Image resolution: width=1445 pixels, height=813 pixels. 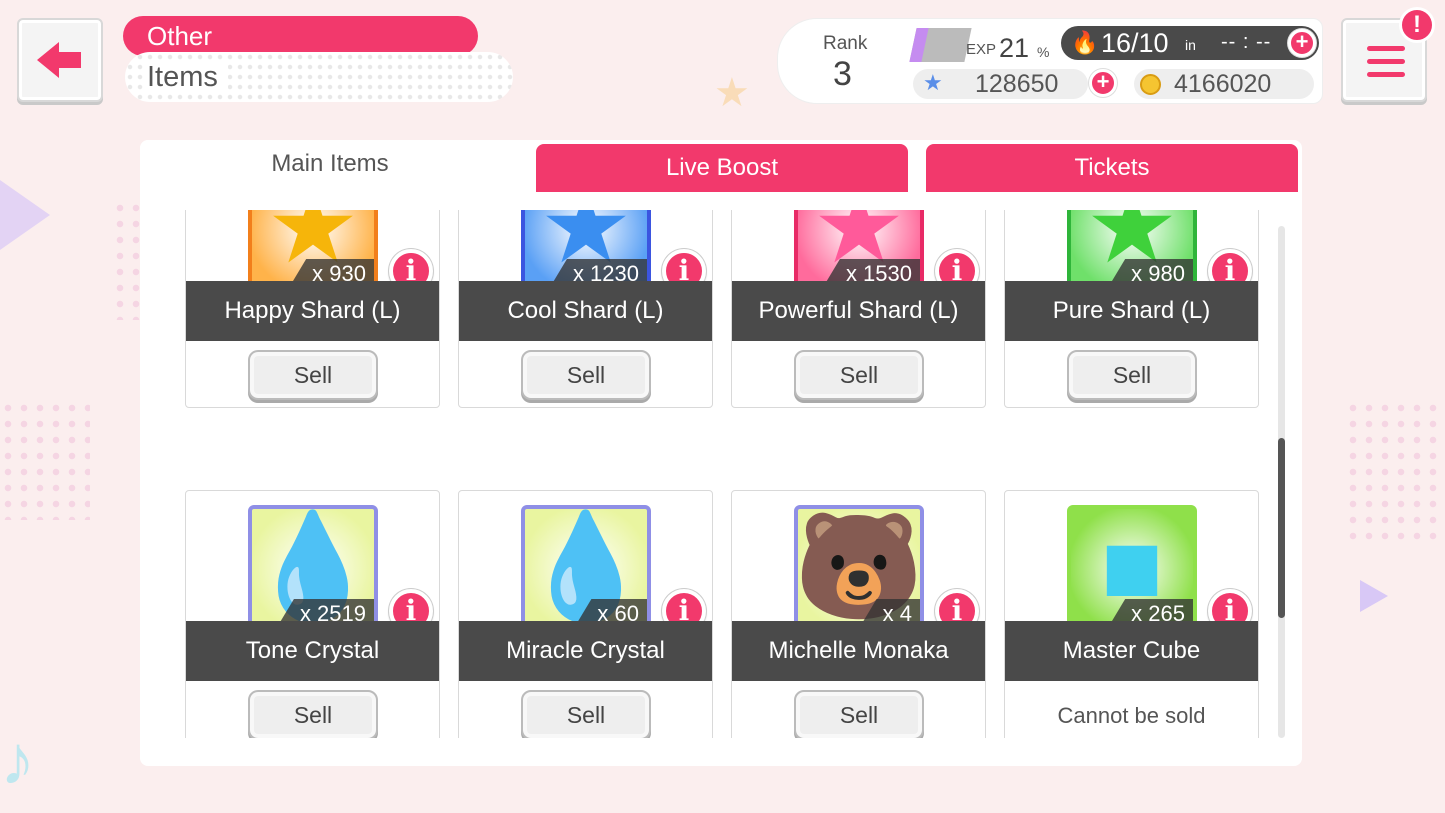 I want to click on back-arrow-icon, so click(x=59, y=60).